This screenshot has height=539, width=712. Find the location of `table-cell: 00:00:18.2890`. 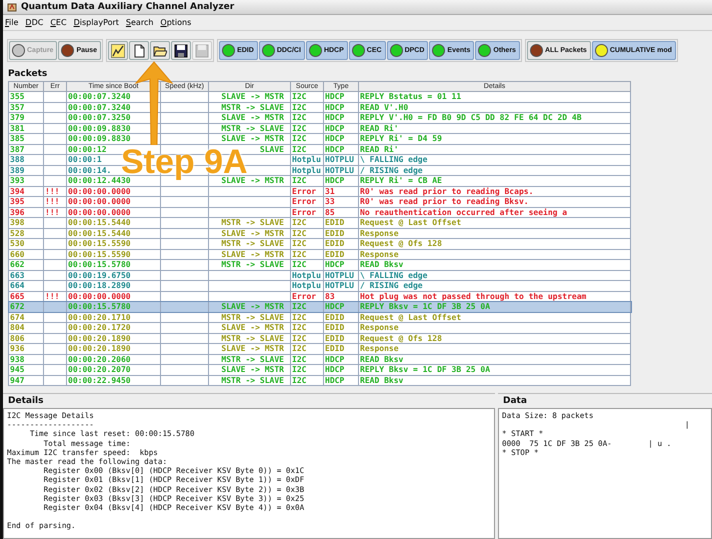

table-cell: 00:00:18.2890 is located at coordinates (99, 285).